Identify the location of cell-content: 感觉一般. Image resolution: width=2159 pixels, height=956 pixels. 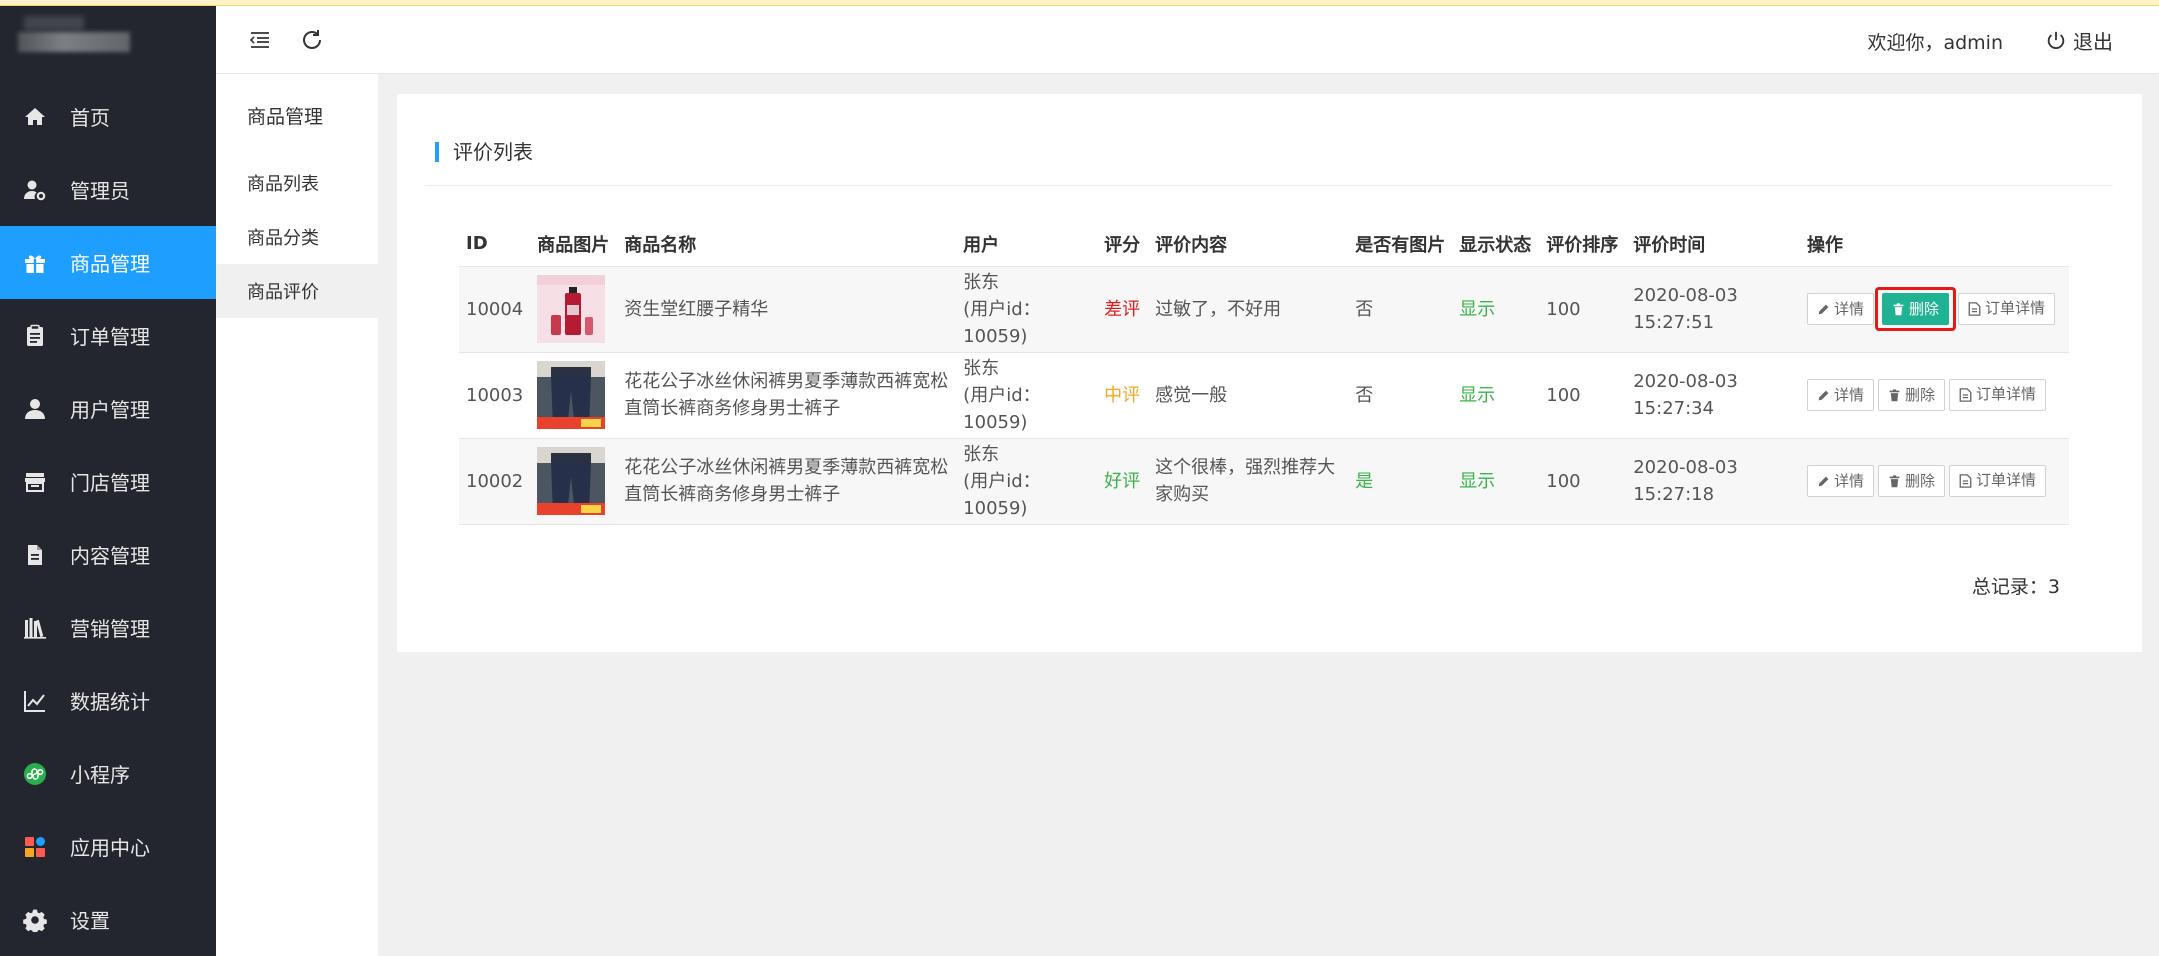
(1248, 395).